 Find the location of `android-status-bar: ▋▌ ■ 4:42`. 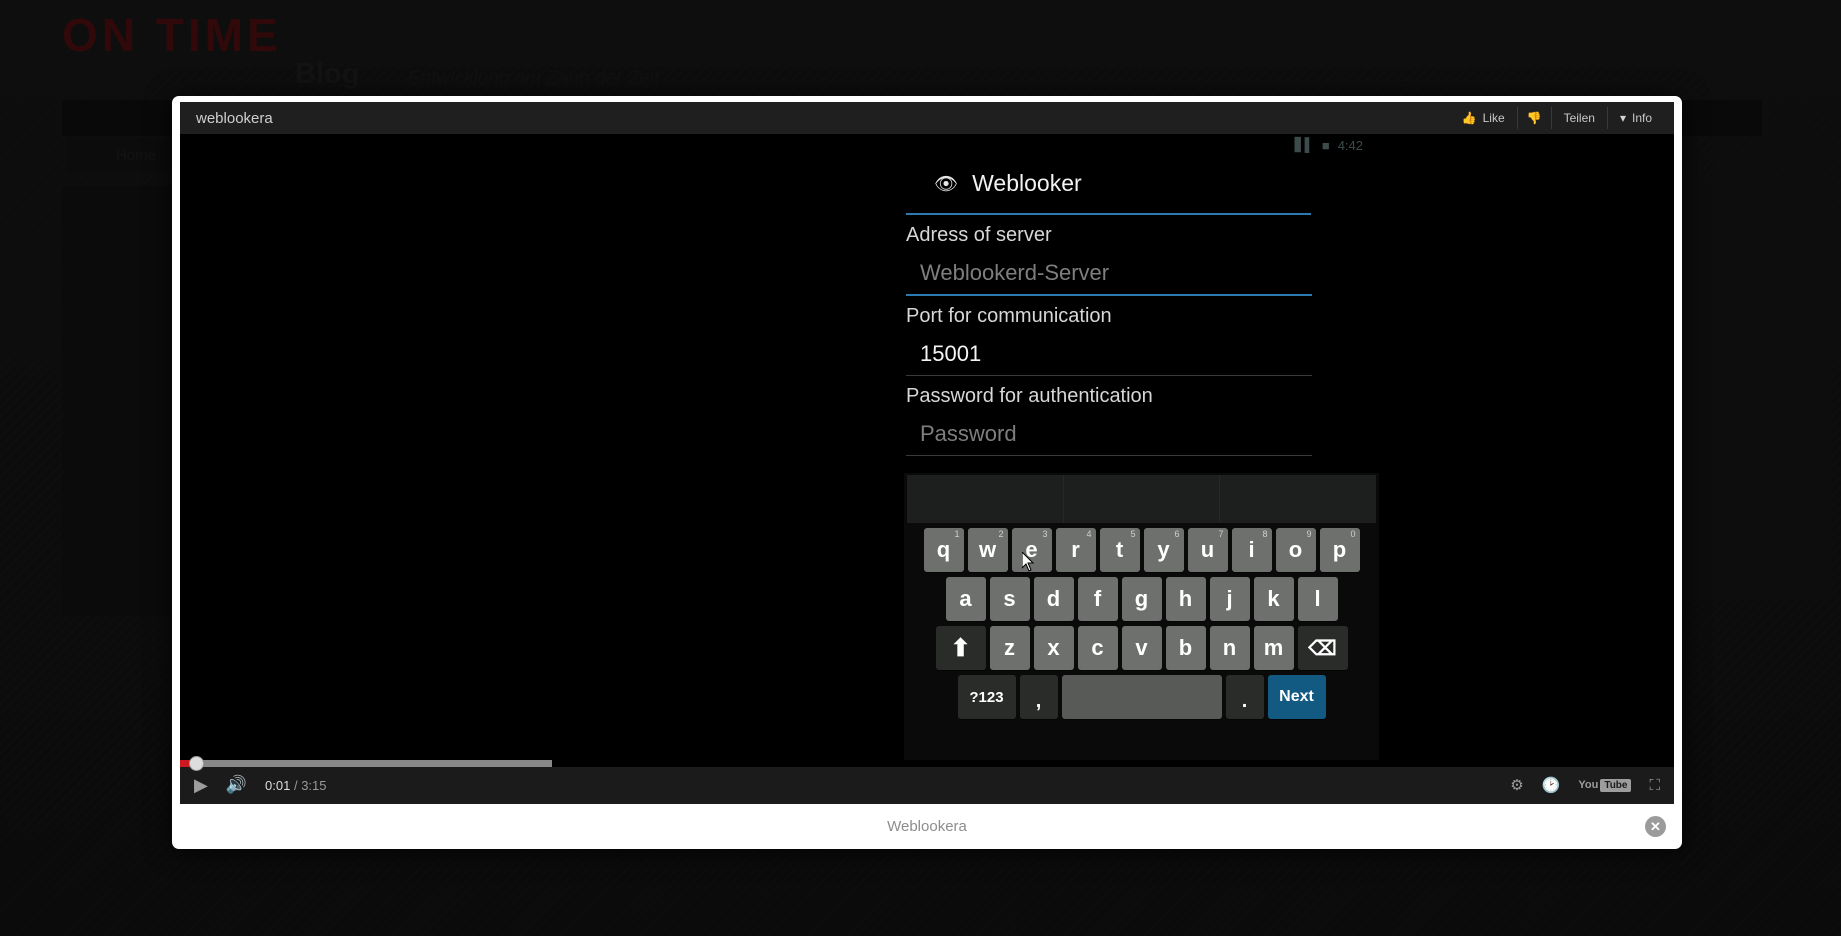

android-status-bar: ▋▌ ■ 4:42 is located at coordinates (1141, 145).